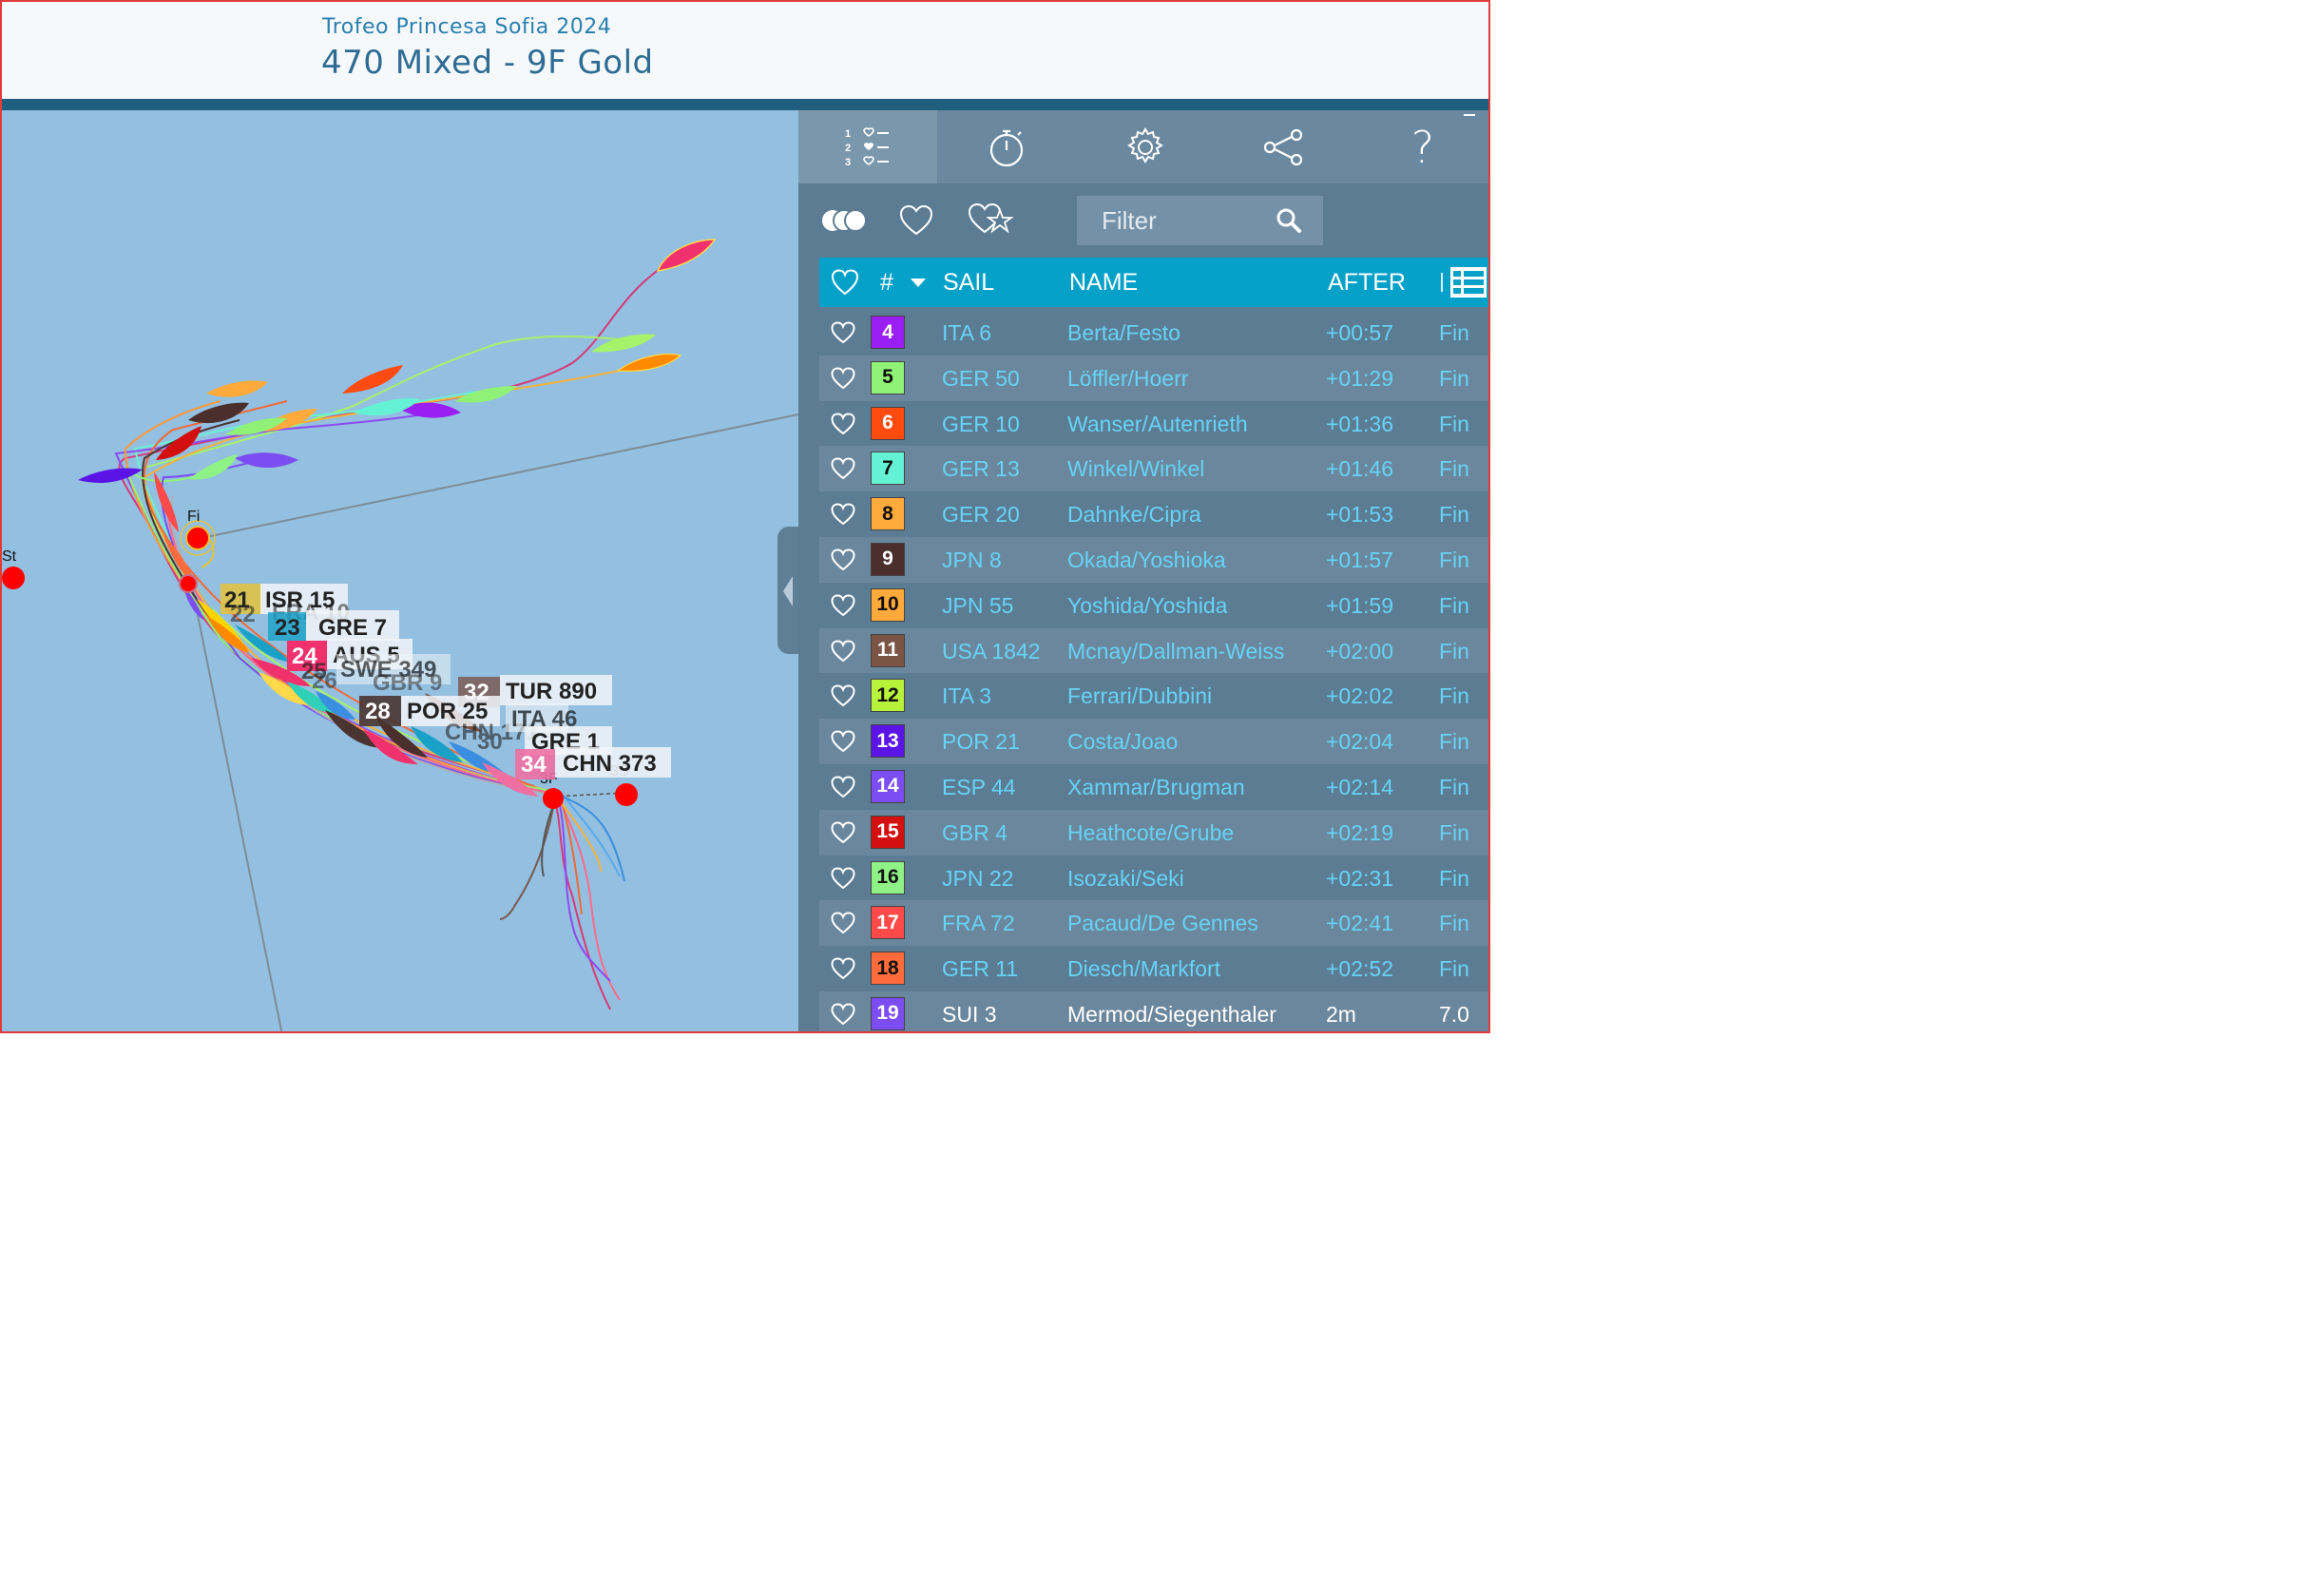 The image size is (2303, 1596). I want to click on svg-text: 22, so click(243, 614).